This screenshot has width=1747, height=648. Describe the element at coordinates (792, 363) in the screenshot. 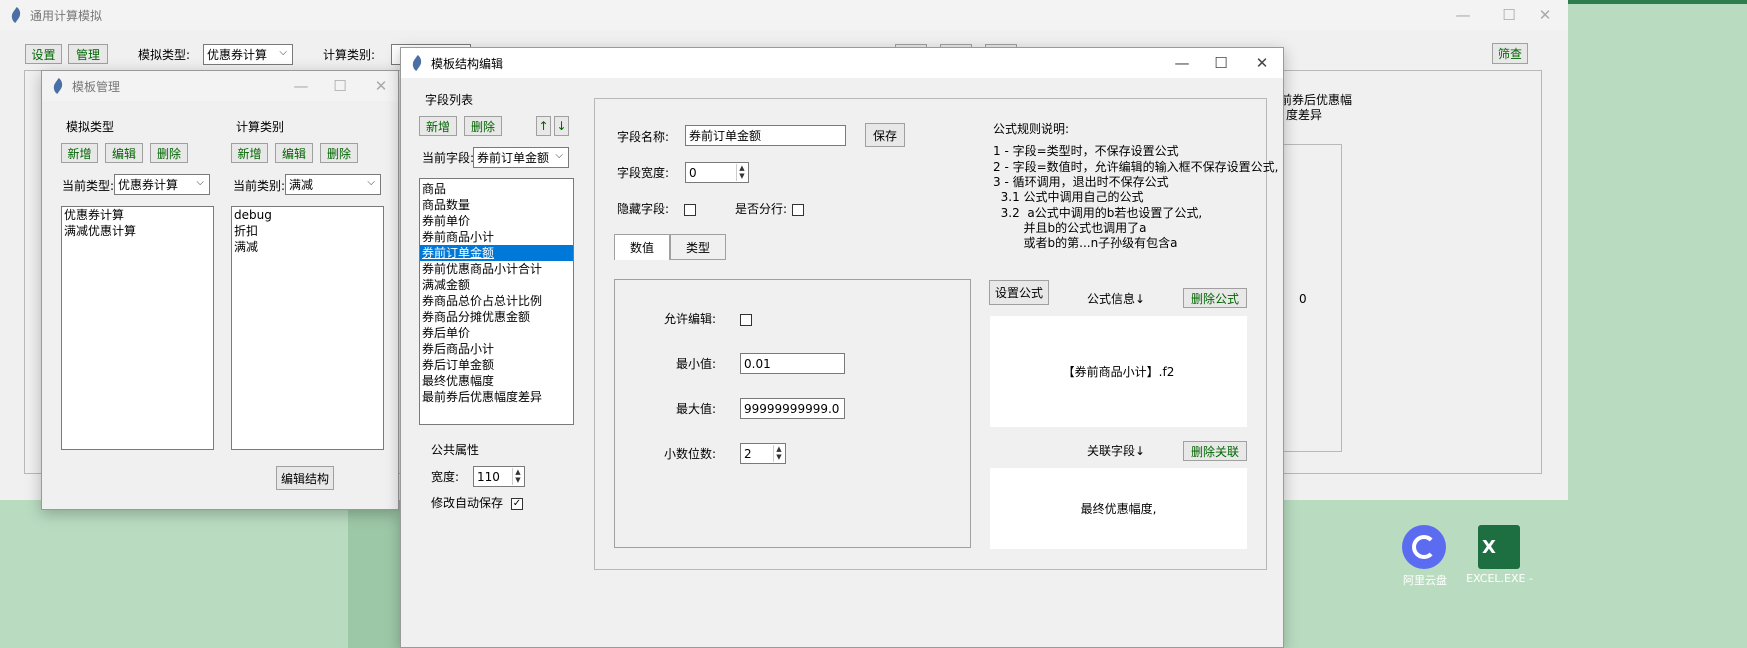

I see `min-value-input: 0.01` at that location.